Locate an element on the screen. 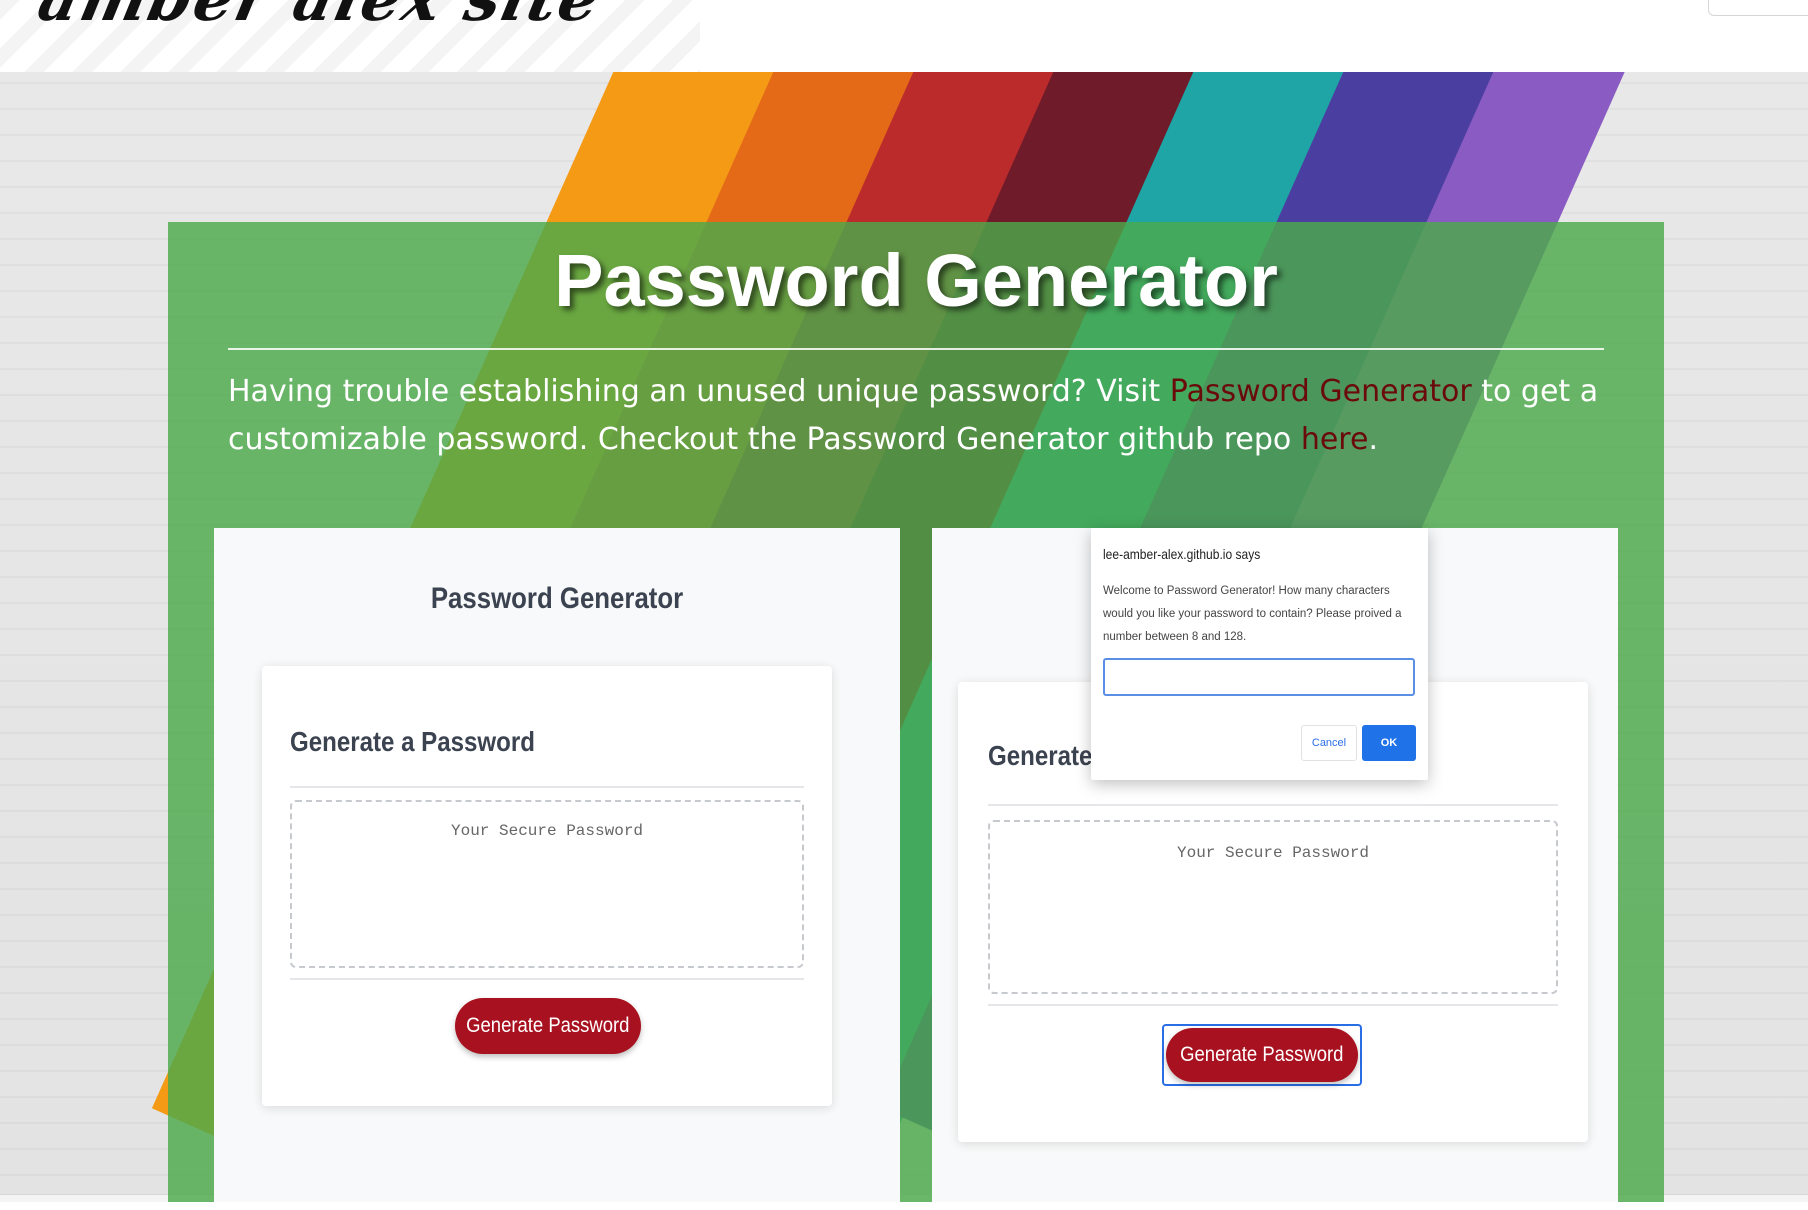 The height and width of the screenshot is (1210, 1808). github-repo-link: here is located at coordinates (1335, 439).